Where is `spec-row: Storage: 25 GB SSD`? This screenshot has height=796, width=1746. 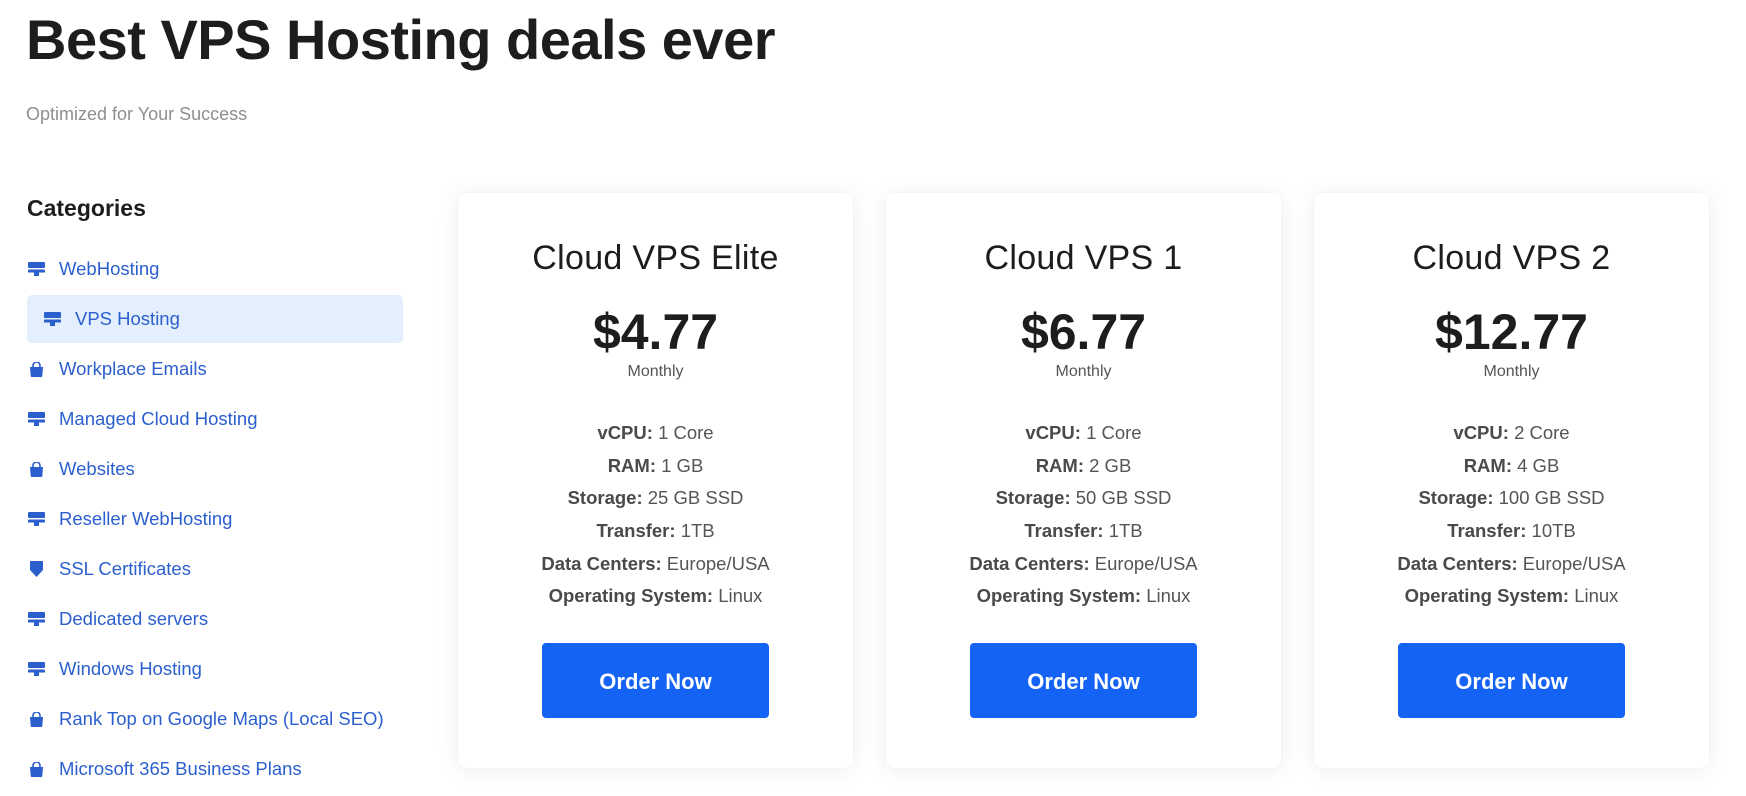 spec-row: Storage: 25 GB SSD is located at coordinates (655, 498).